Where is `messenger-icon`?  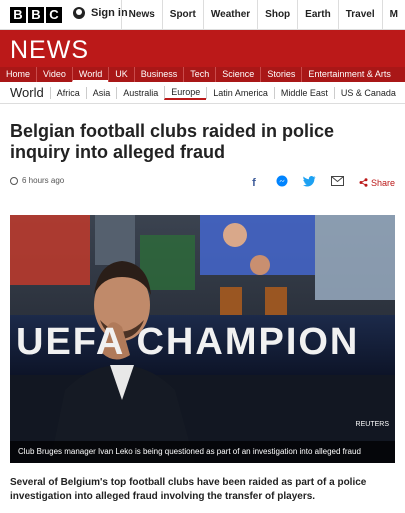
messenger-icon is located at coordinates (282, 182).